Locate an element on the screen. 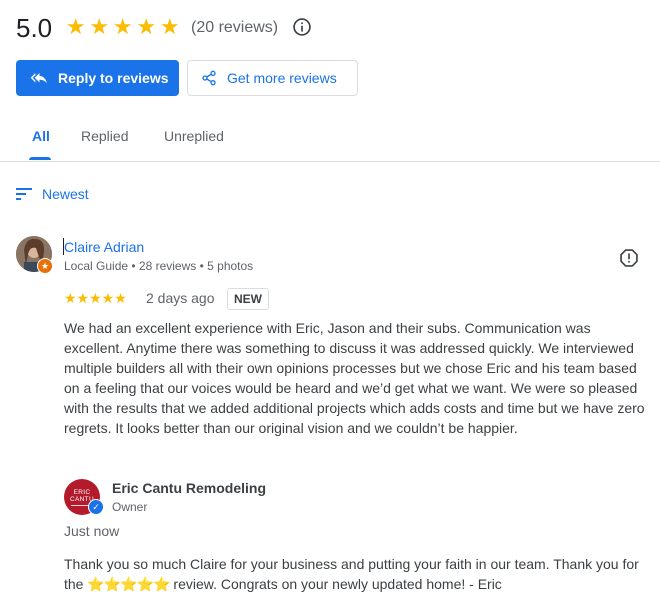 Image resolution: width=660 pixels, height=600 pixels. get-more-reviews-button: Get more reviews is located at coordinates (272, 78).